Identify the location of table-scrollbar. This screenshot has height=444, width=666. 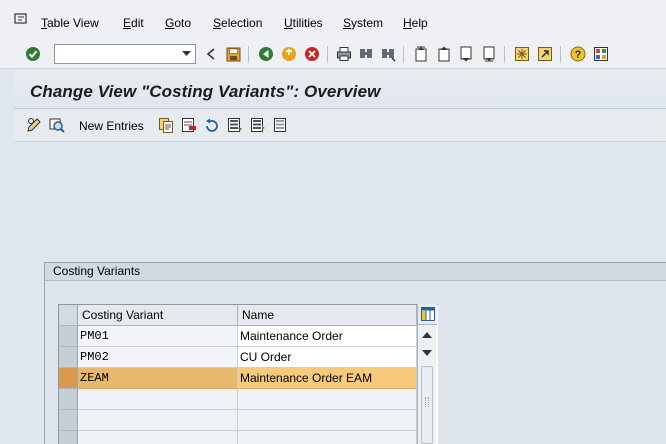
(427, 374).